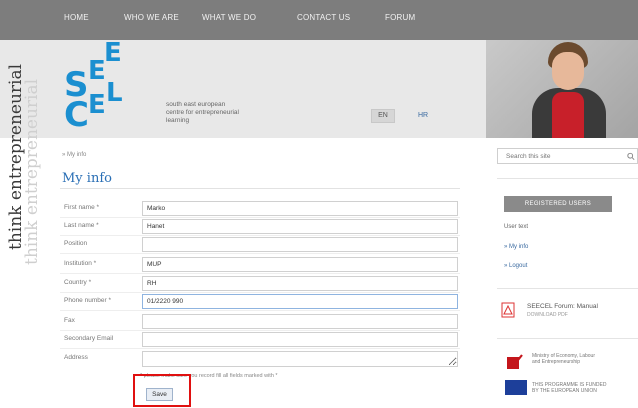 The height and width of the screenshot is (408, 638). I want to click on form-row-fax: Fax, so click(260, 322).